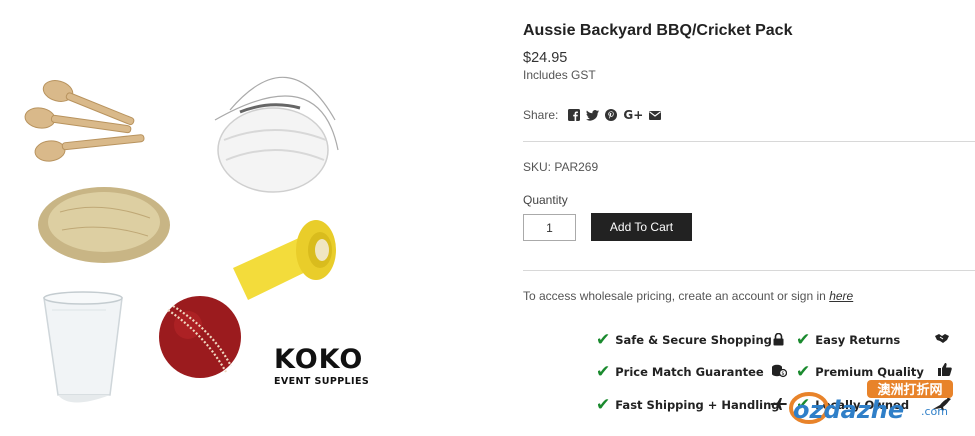  Describe the element at coordinates (549, 227) in the screenshot. I see `quantity-input` at that location.